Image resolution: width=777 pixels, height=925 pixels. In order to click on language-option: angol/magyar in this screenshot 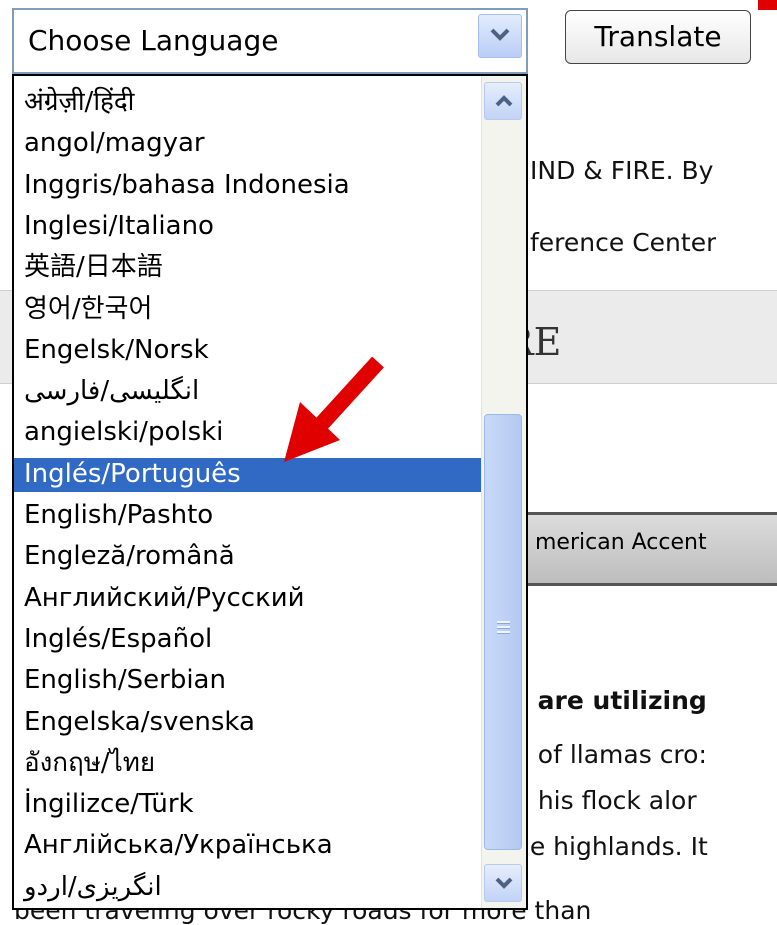, I will do `click(249, 144)`.